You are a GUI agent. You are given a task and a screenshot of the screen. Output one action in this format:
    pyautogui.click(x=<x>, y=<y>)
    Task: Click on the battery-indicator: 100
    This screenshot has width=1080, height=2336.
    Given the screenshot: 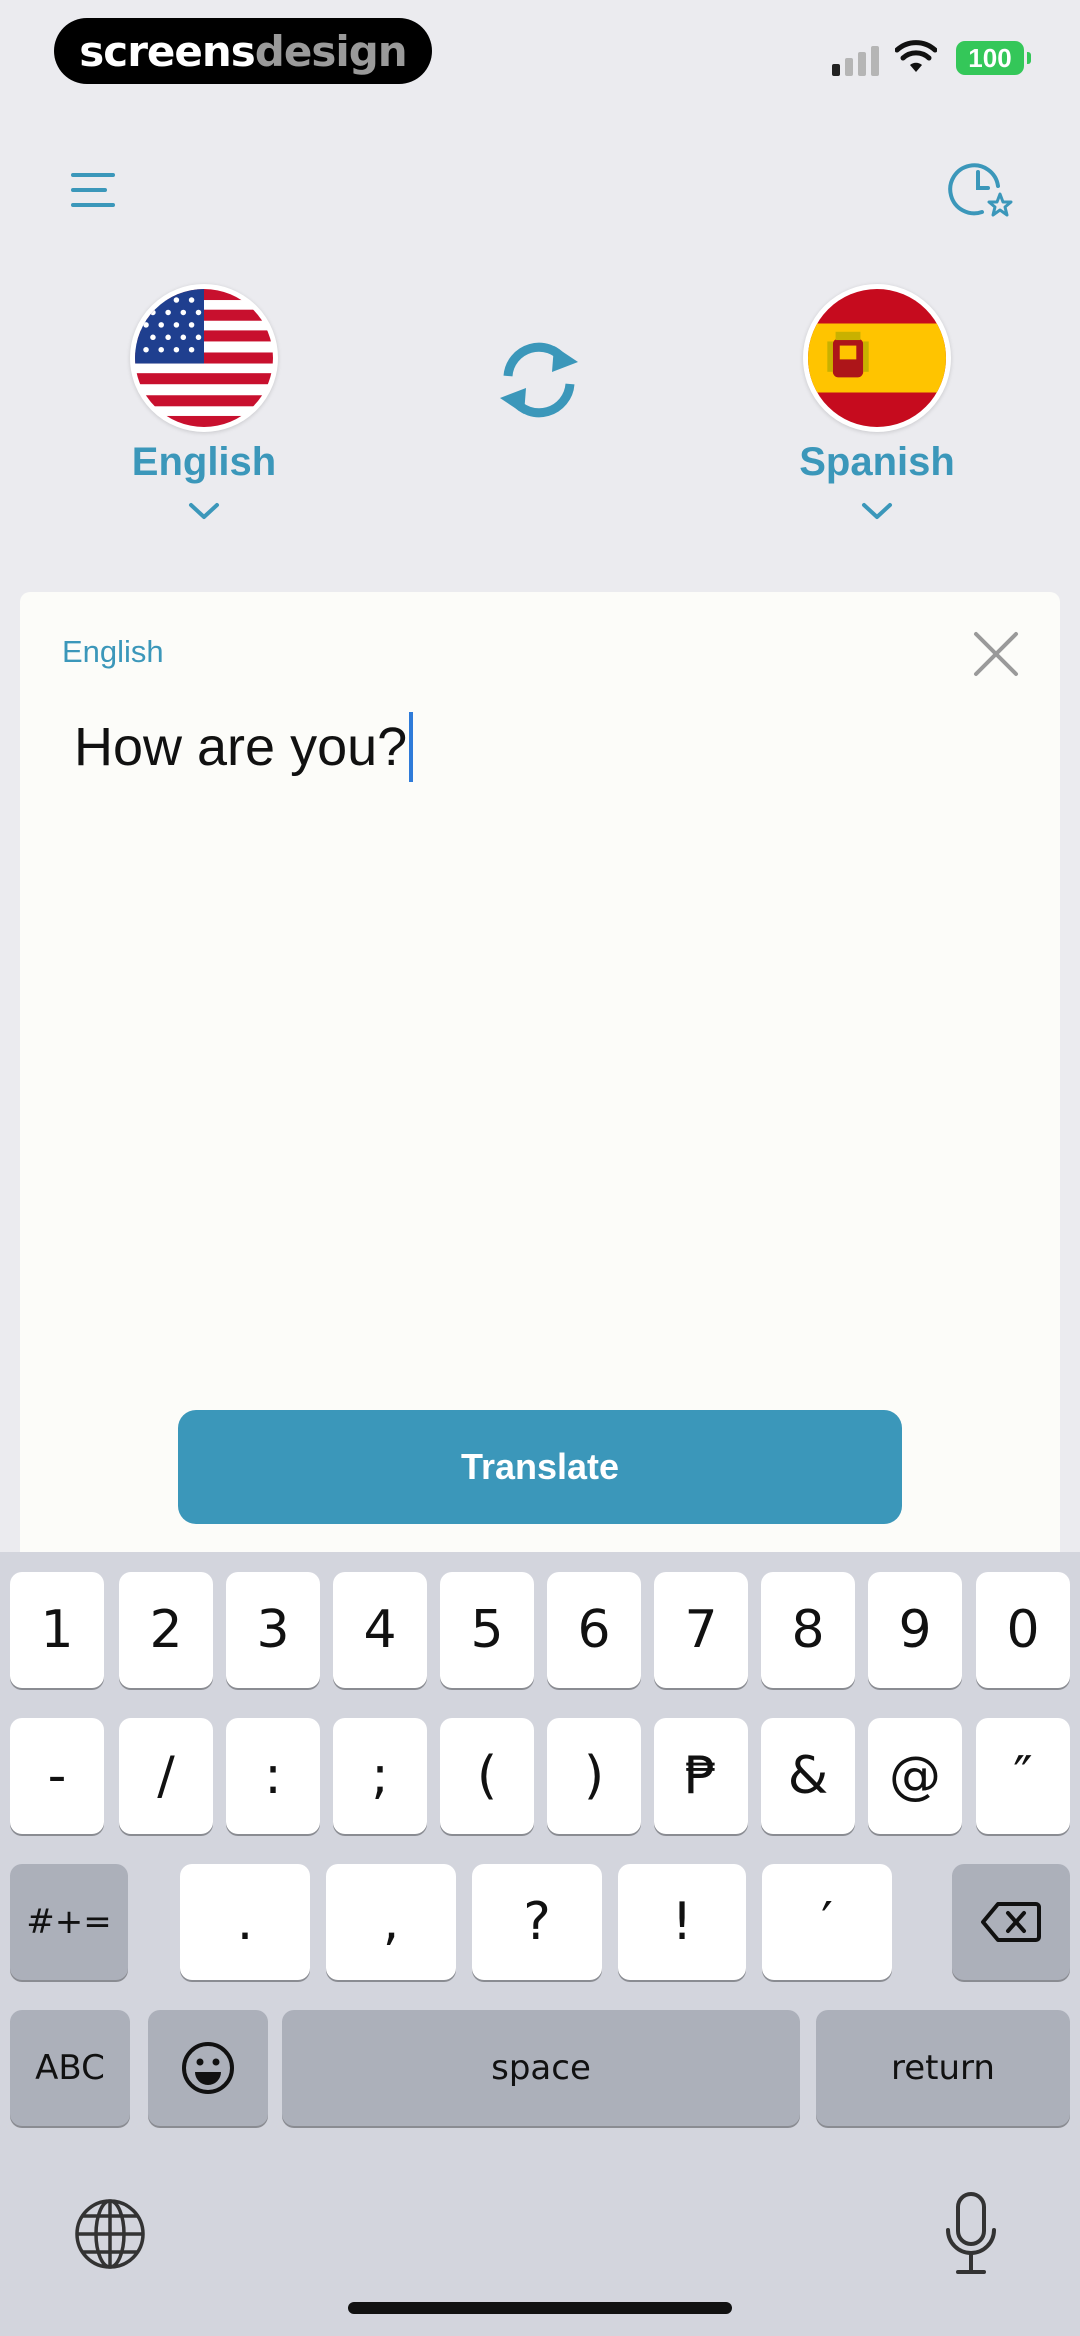 What is the action you would take?
    pyautogui.click(x=993, y=58)
    